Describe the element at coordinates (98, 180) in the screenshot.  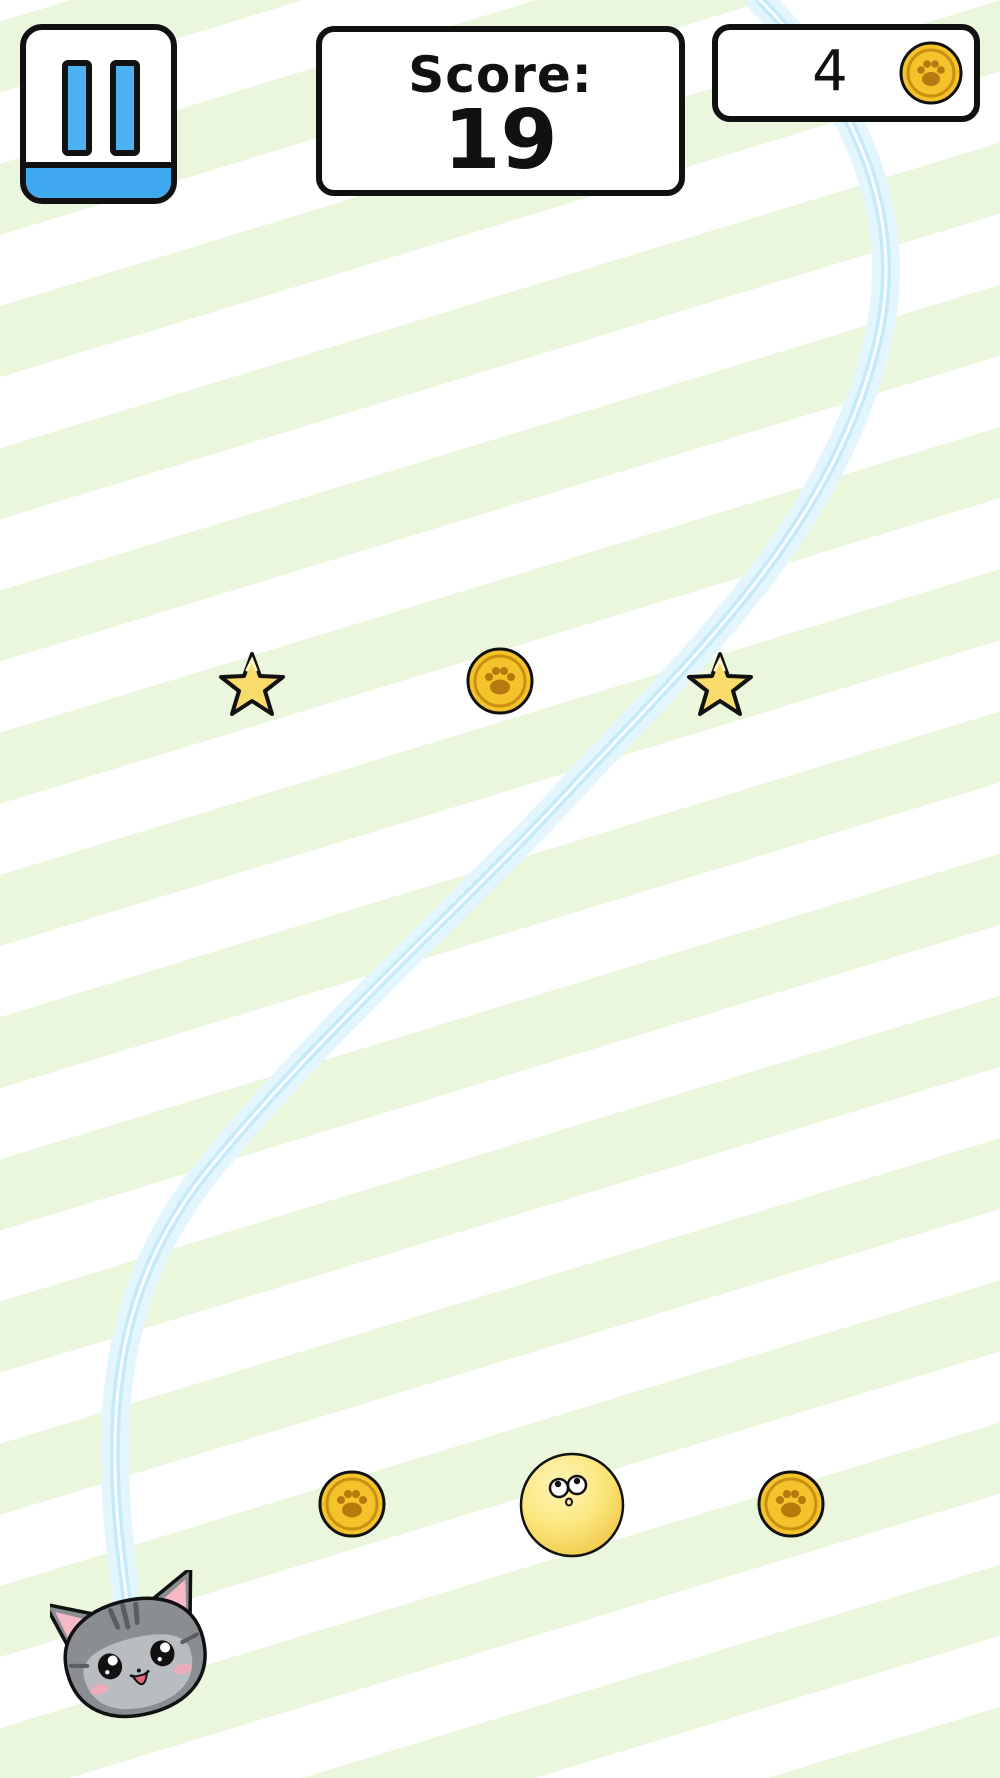
I see `pause-button-base` at that location.